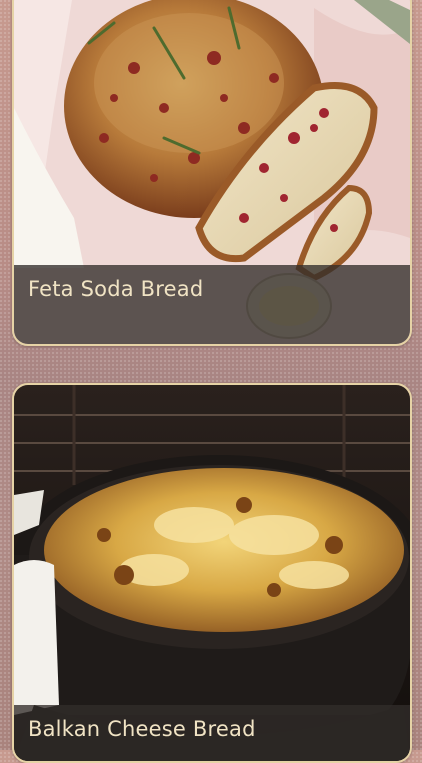 The width and height of the screenshot is (422, 763). I want to click on recipe-title: Feta Soda Bread, so click(116, 289).